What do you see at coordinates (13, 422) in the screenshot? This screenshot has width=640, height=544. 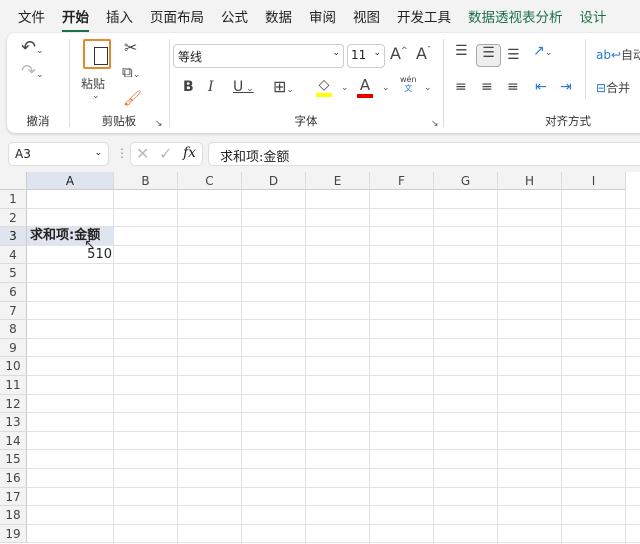 I see `row-header-13: 13` at bounding box center [13, 422].